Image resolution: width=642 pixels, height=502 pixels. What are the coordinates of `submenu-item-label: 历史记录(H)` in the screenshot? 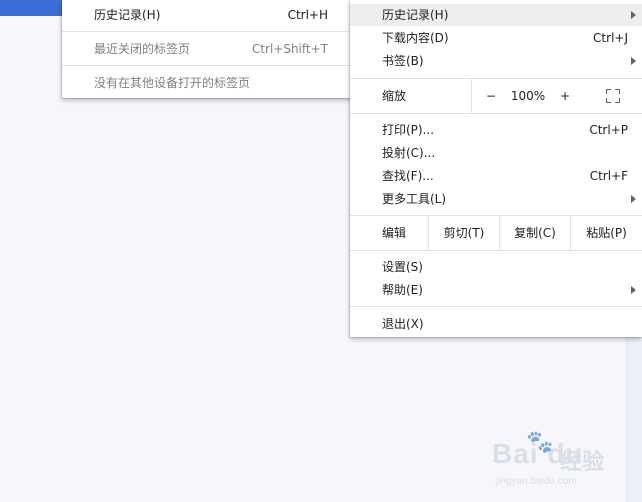 It's located at (127, 15).